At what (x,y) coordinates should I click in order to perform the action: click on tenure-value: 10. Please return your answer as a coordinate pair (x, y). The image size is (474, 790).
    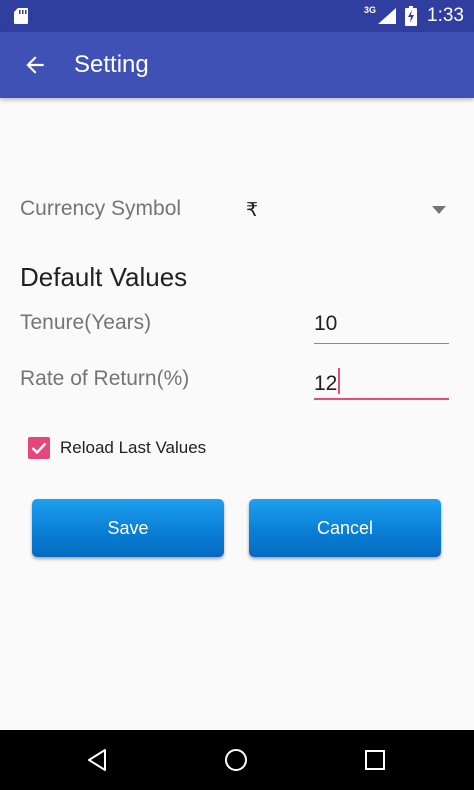
    Looking at the image, I should click on (326, 323).